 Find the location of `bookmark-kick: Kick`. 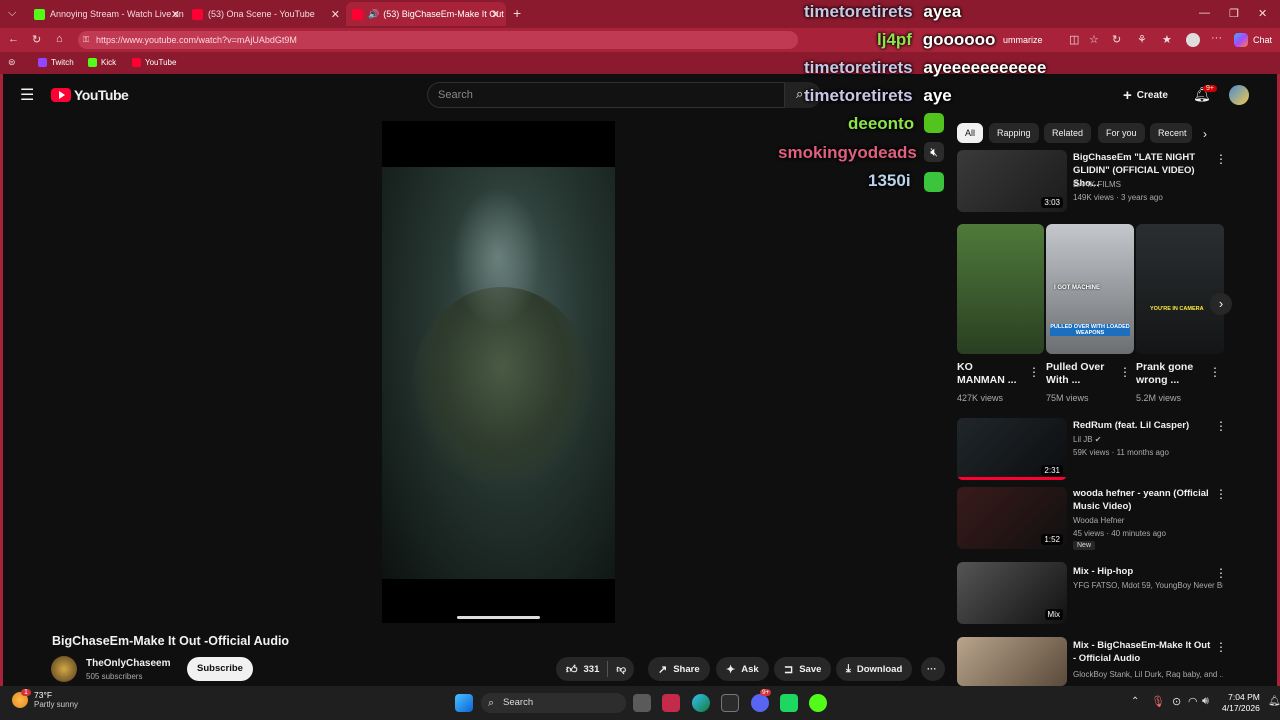

bookmark-kick: Kick is located at coordinates (102, 62).